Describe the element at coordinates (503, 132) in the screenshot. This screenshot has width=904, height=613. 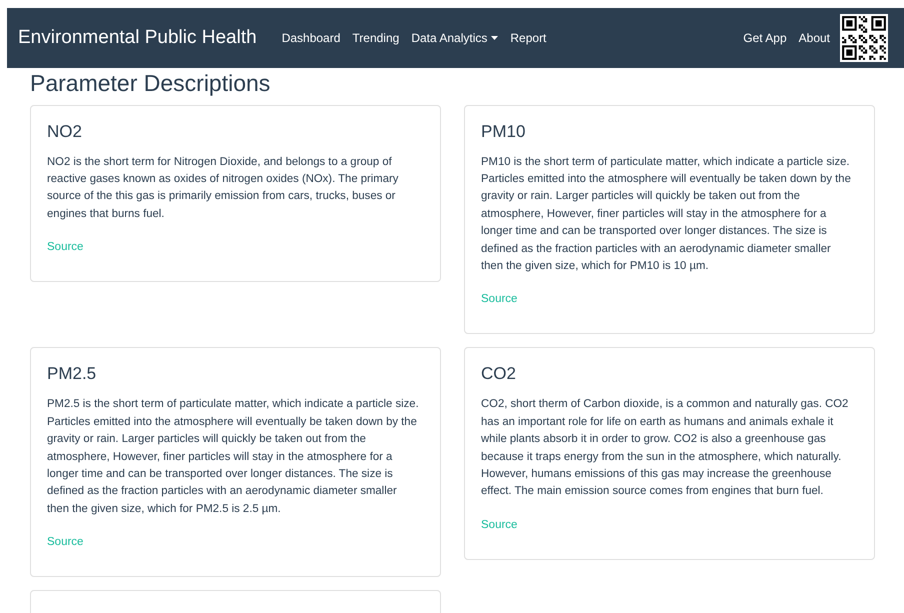
I see `card-title: PM10` at that location.